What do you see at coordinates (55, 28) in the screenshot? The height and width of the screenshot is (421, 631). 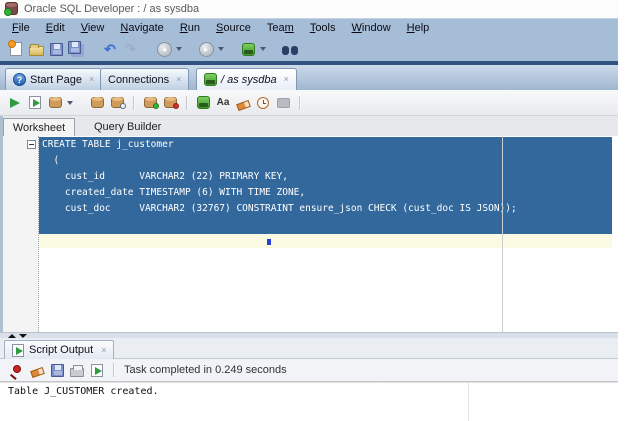 I see `menu-item-edit: Edit` at bounding box center [55, 28].